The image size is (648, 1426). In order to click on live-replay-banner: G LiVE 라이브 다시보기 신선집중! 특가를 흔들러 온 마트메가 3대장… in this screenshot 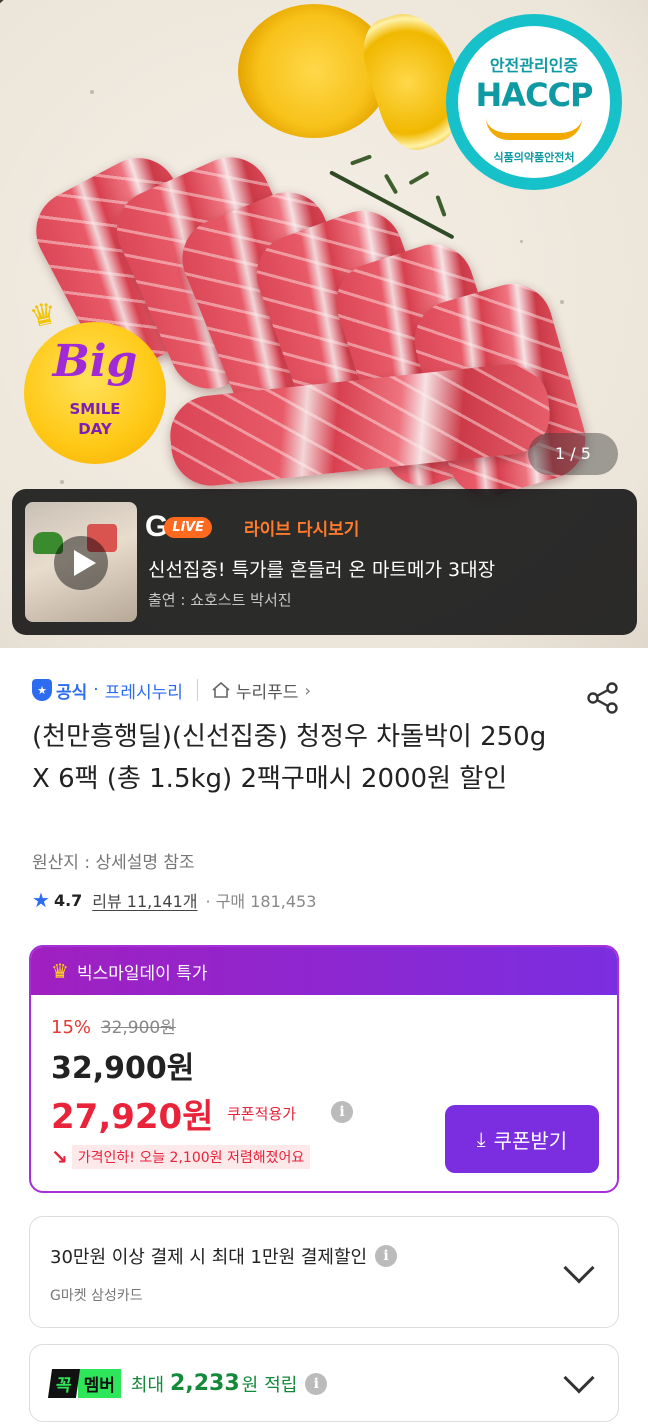, I will do `click(324, 562)`.